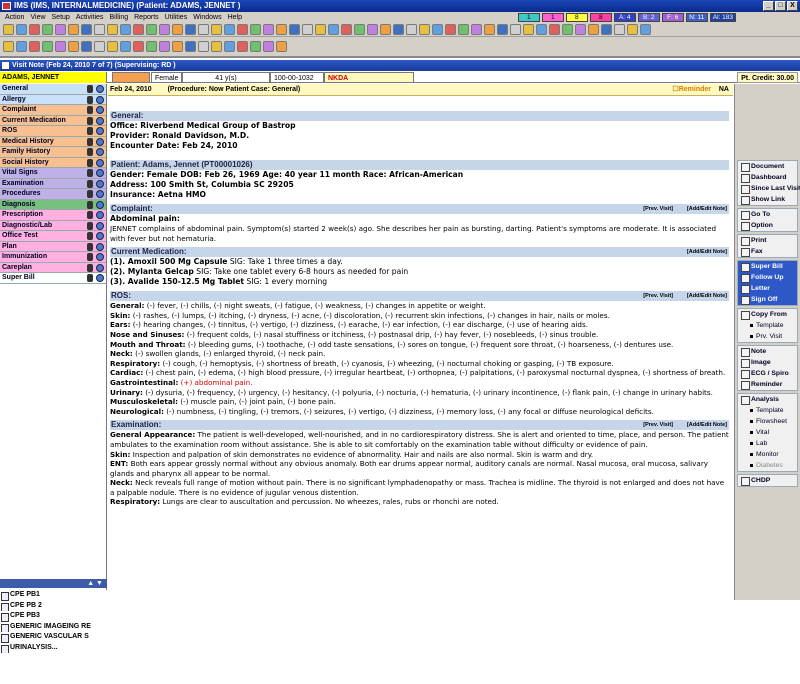  I want to click on action-sign-off-button: Sign Off, so click(767, 299).